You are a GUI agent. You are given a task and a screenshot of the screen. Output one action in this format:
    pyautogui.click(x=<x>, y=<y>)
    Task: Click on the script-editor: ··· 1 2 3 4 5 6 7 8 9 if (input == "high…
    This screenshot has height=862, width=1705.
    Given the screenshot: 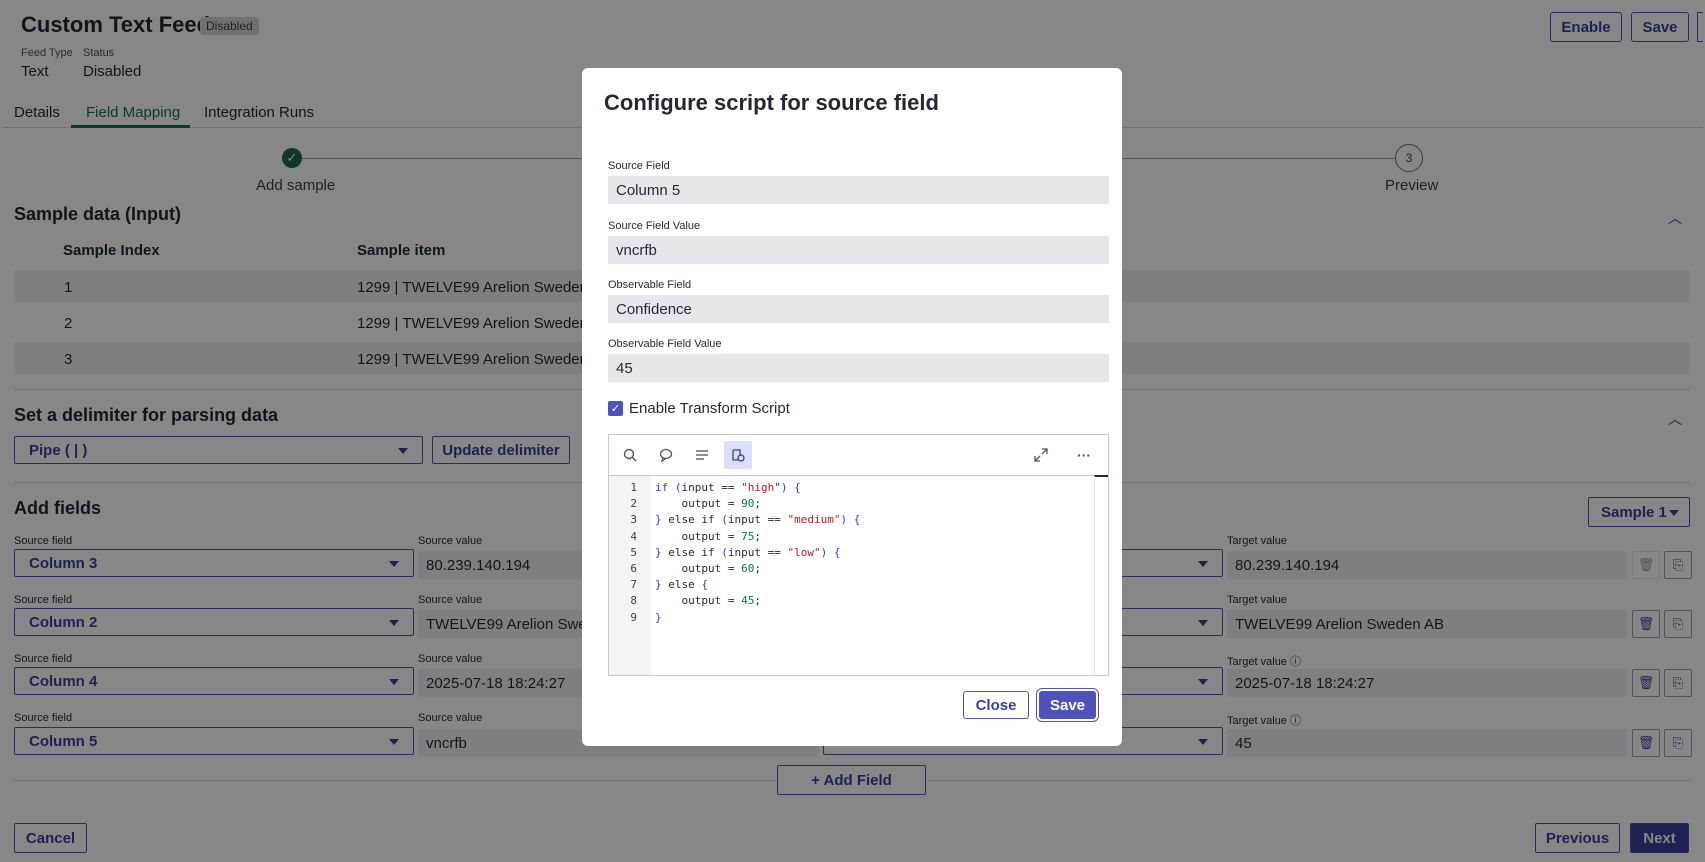 What is the action you would take?
    pyautogui.click(x=858, y=555)
    